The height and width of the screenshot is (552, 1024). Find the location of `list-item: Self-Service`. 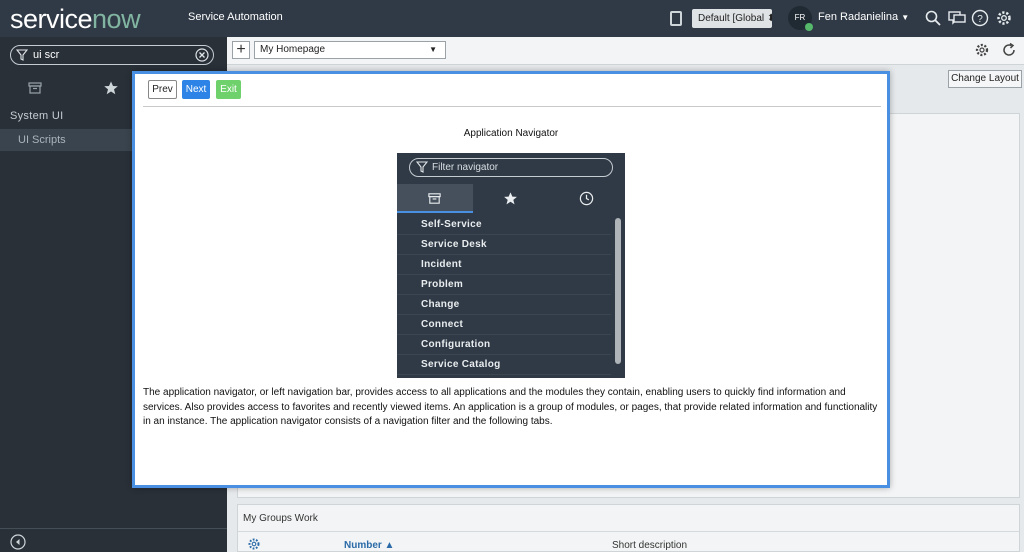

list-item: Self-Service is located at coordinates (504, 225).